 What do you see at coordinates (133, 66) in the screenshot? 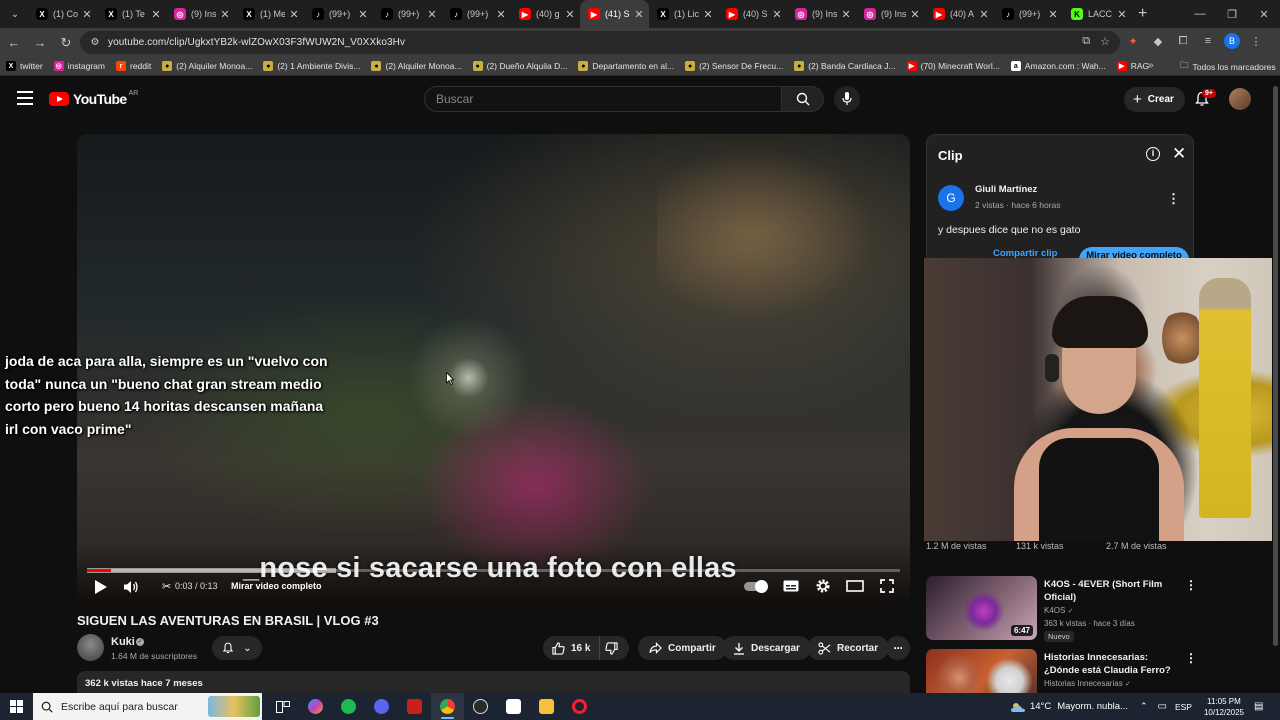
I see `bookmark-item: r reddit` at bounding box center [133, 66].